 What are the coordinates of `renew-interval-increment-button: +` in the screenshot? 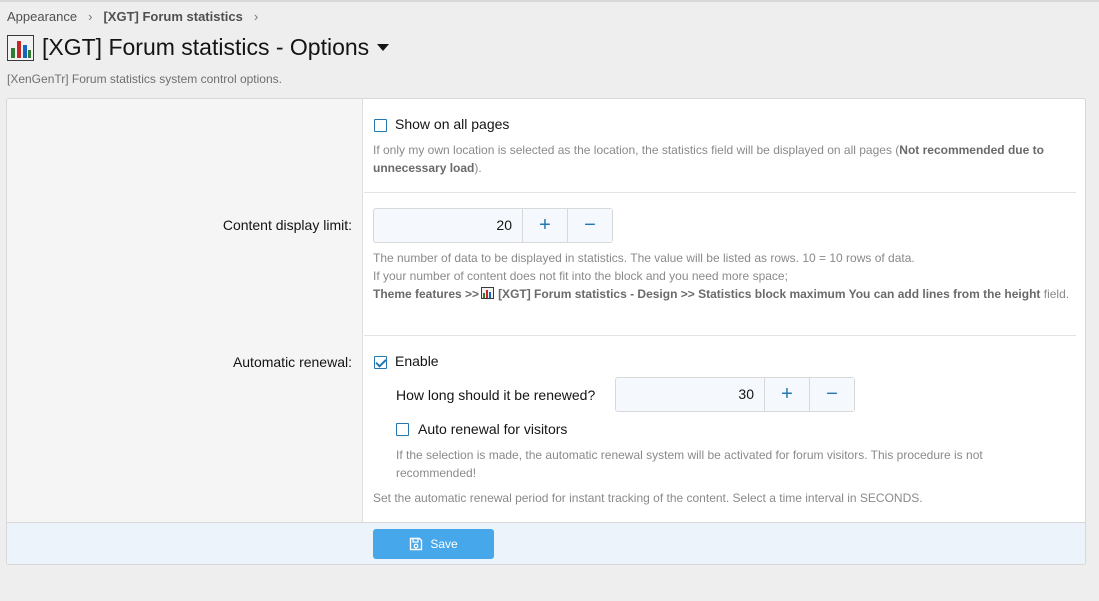 It's located at (786, 394).